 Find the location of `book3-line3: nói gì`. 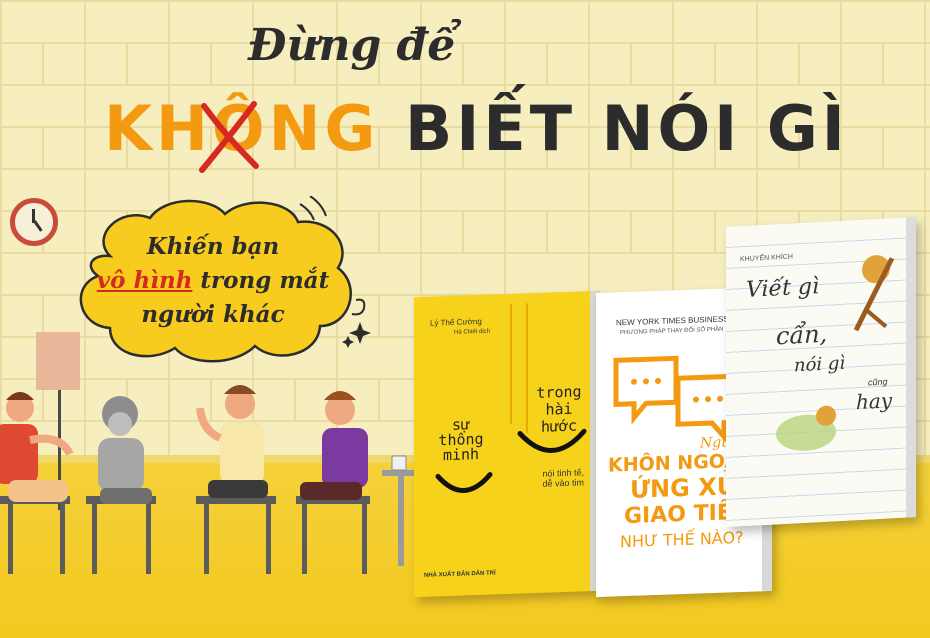

book3-line3: nói gì is located at coordinates (820, 364).